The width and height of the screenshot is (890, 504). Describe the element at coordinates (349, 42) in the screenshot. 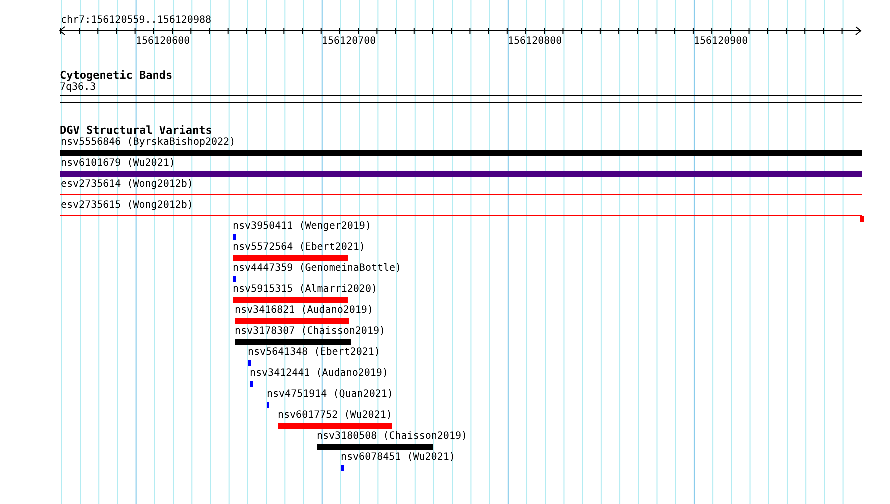

I see `tick-label: 156120700` at that location.